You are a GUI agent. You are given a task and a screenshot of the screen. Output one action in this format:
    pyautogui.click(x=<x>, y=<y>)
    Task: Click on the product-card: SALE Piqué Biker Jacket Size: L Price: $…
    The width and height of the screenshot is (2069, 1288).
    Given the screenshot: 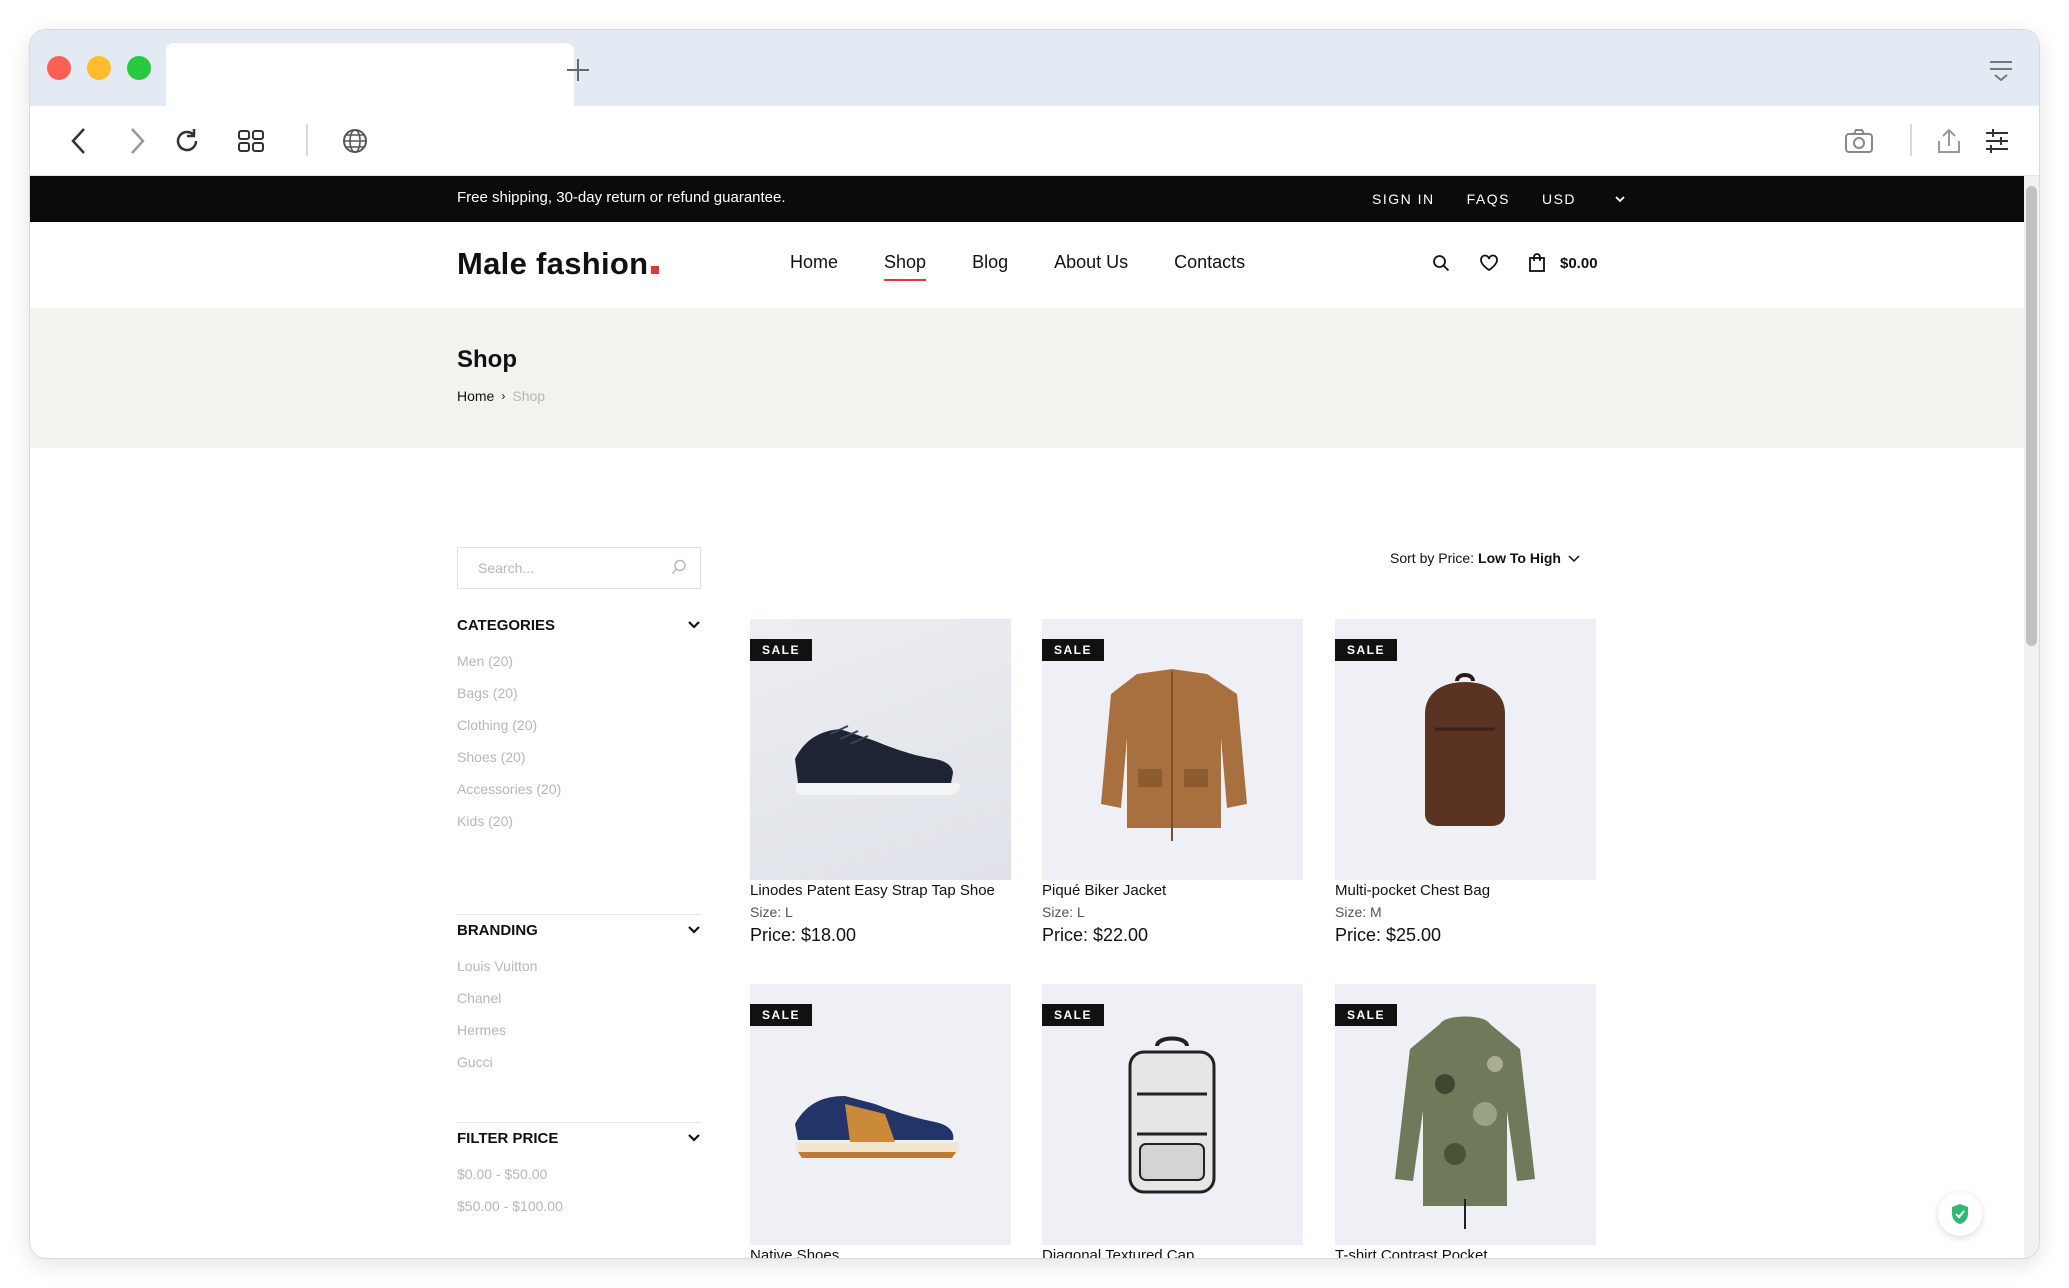 What is the action you would take?
    pyautogui.click(x=1172, y=783)
    